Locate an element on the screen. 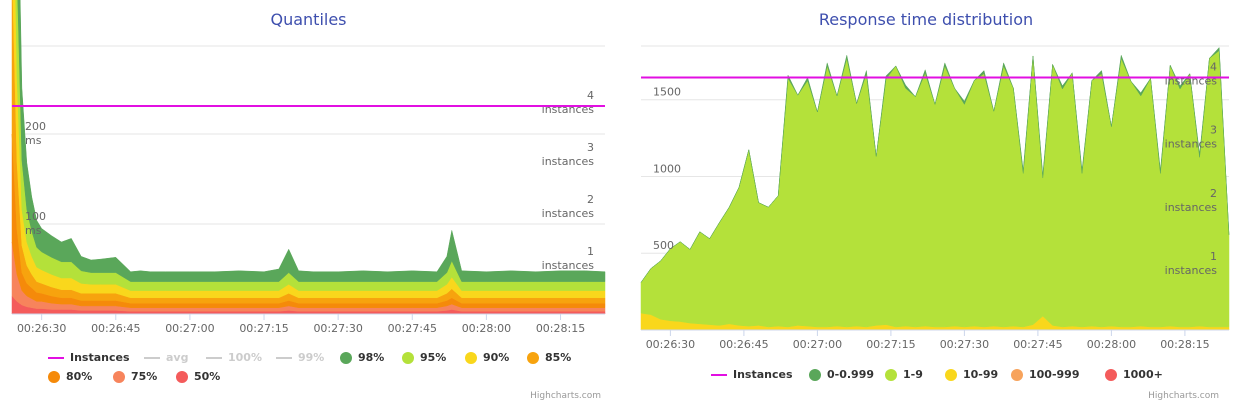 The width and height of the screenshot is (1235, 411). legend-item-75-: 75% is located at coordinates (135, 376).